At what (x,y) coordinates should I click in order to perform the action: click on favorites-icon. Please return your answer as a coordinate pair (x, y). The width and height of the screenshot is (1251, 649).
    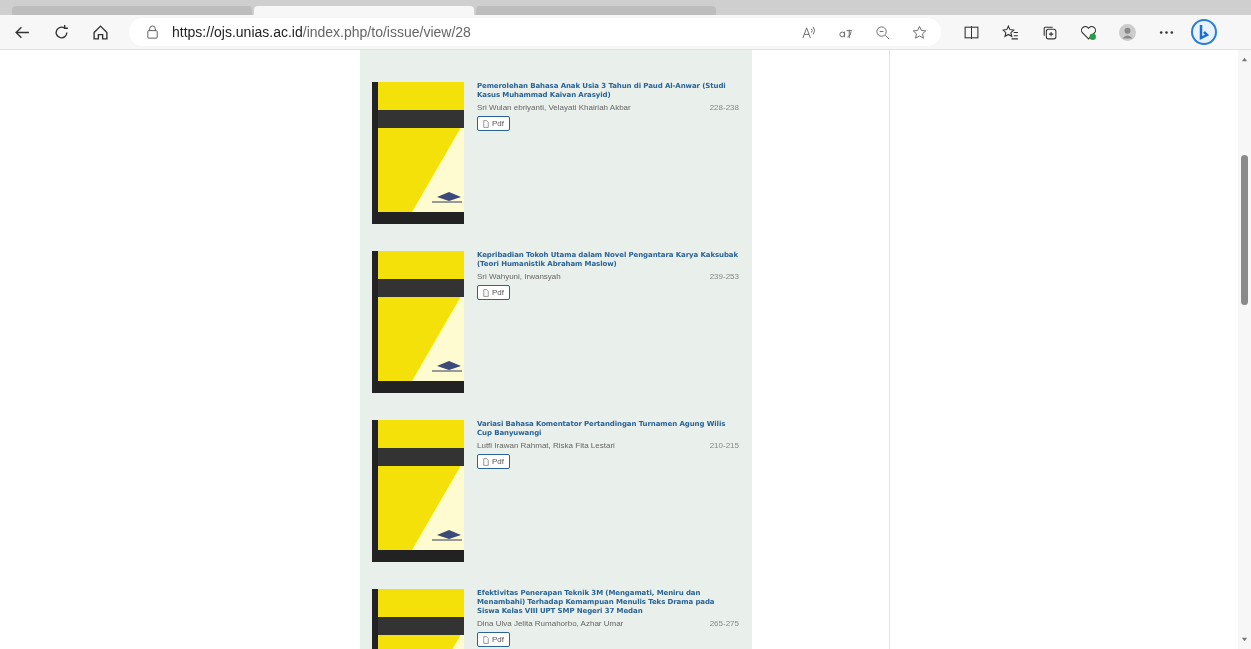
    Looking at the image, I should click on (1010, 32).